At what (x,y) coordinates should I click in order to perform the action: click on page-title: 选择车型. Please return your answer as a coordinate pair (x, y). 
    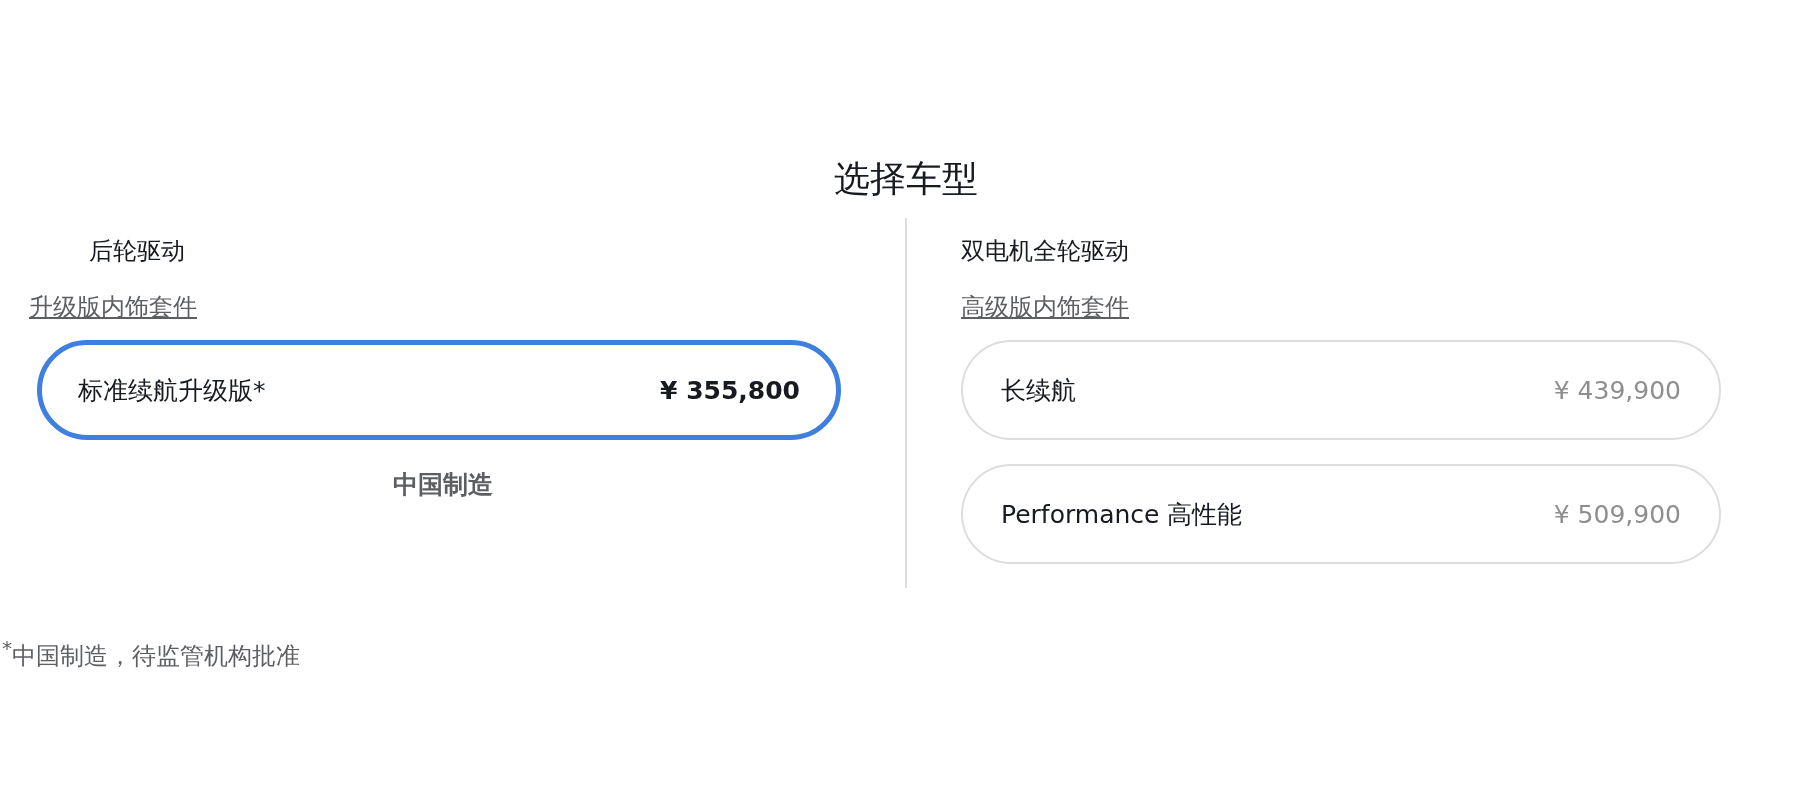
    Looking at the image, I should click on (906, 179).